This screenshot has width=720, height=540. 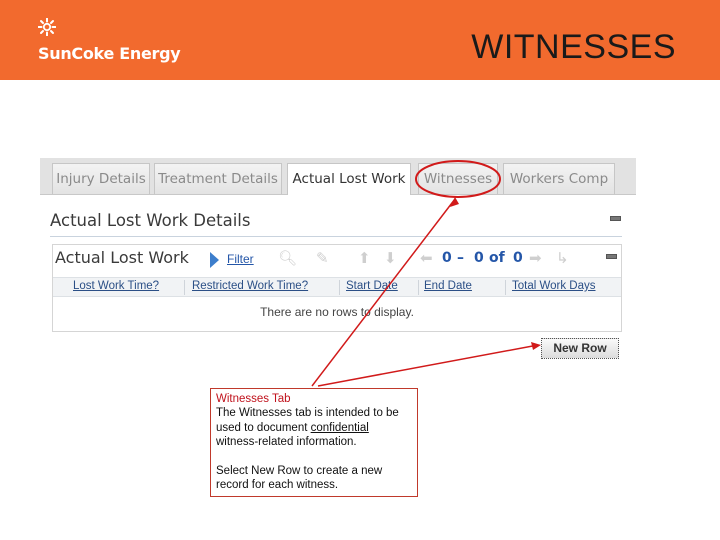 I want to click on annotation-overlay, so click(x=426, y=273).